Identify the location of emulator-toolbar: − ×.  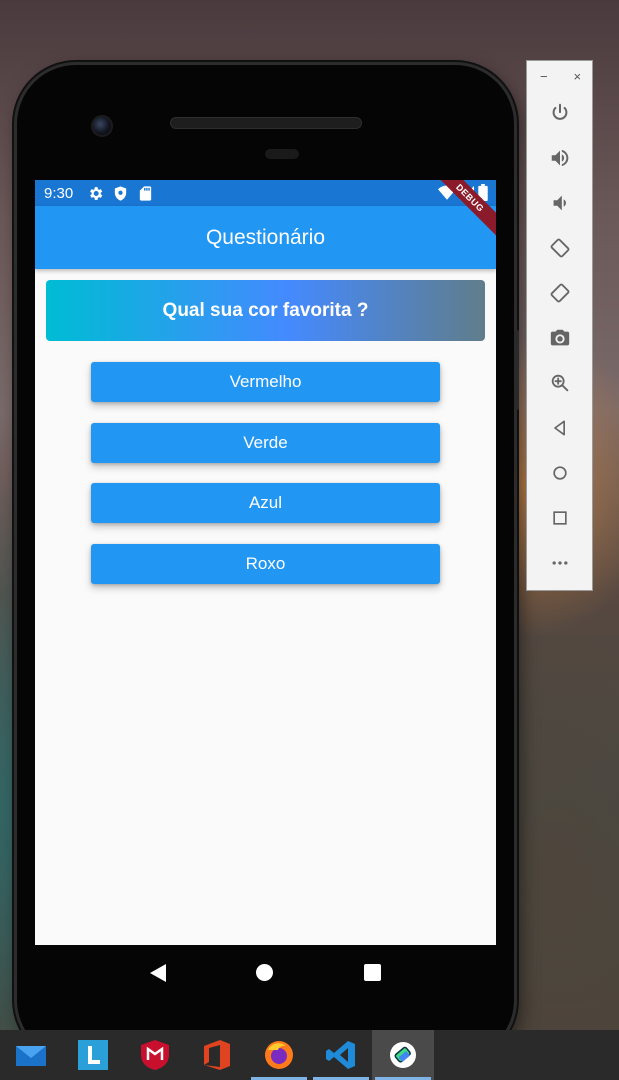
(559, 325).